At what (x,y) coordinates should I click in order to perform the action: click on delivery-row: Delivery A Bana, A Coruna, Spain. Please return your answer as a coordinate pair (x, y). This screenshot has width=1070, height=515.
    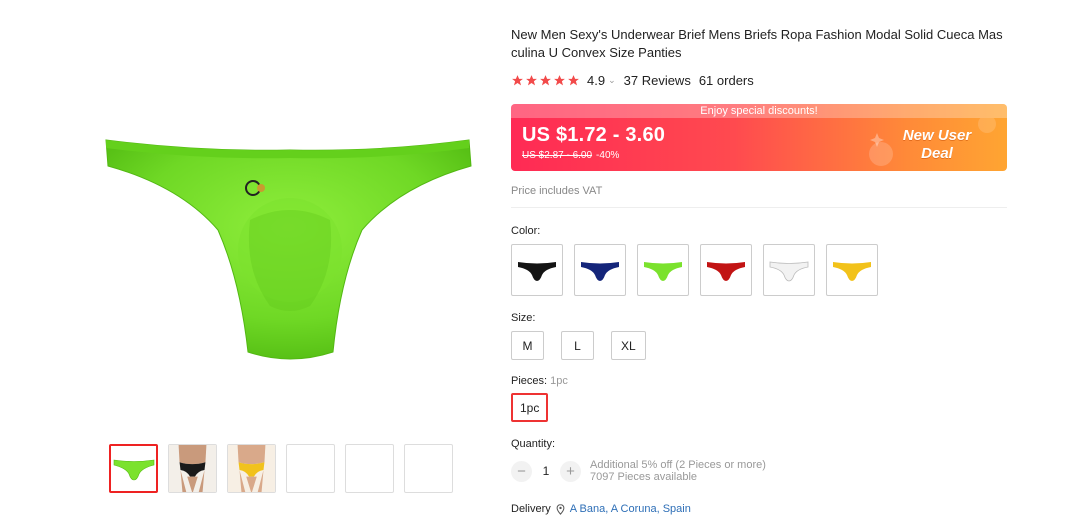
    Looking at the image, I should click on (759, 509).